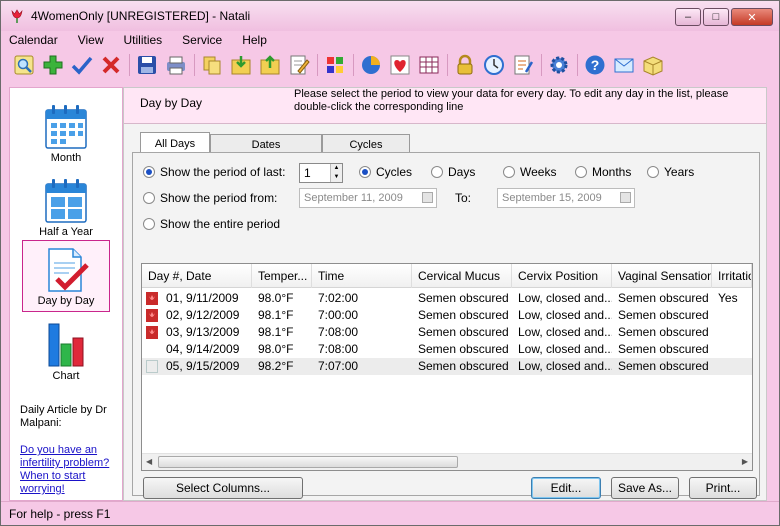 The height and width of the screenshot is (526, 780). What do you see at coordinates (91, 40) in the screenshot?
I see `menu-view: View` at bounding box center [91, 40].